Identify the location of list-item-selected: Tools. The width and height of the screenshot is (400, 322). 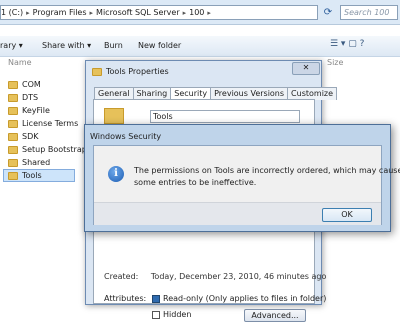
(39, 175).